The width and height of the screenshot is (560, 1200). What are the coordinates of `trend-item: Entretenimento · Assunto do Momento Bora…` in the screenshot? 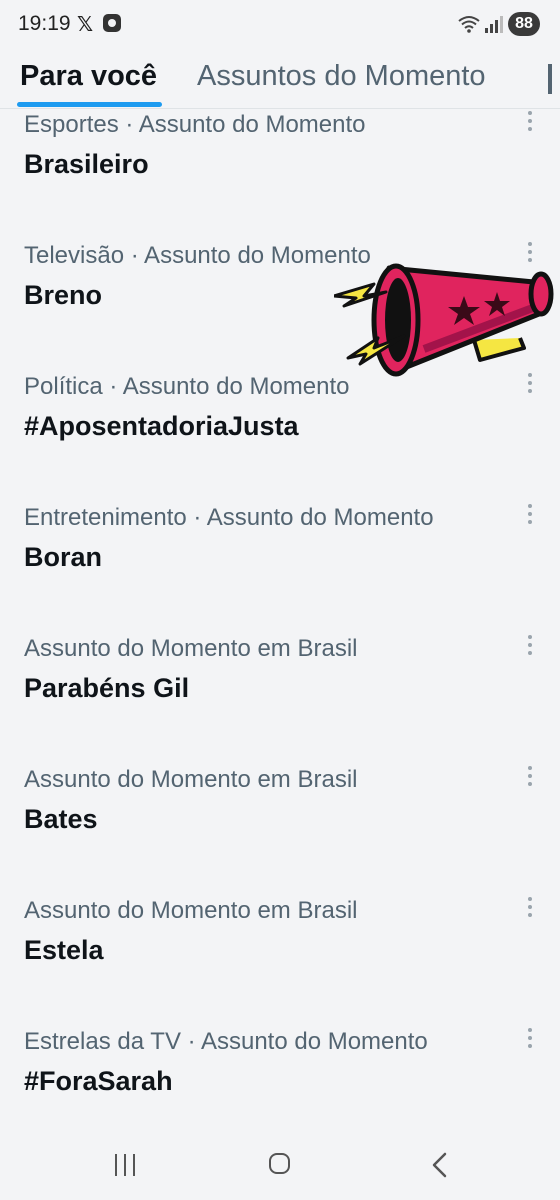 It's located at (280, 569).